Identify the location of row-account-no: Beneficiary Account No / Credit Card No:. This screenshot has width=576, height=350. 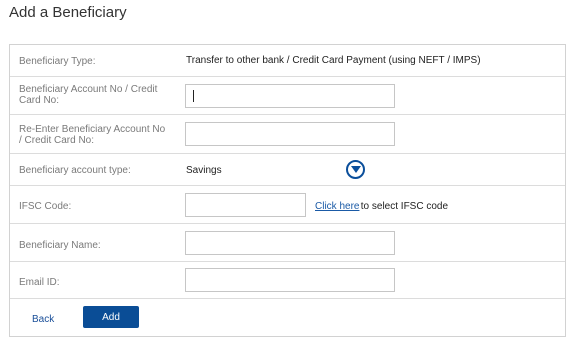
(287, 96).